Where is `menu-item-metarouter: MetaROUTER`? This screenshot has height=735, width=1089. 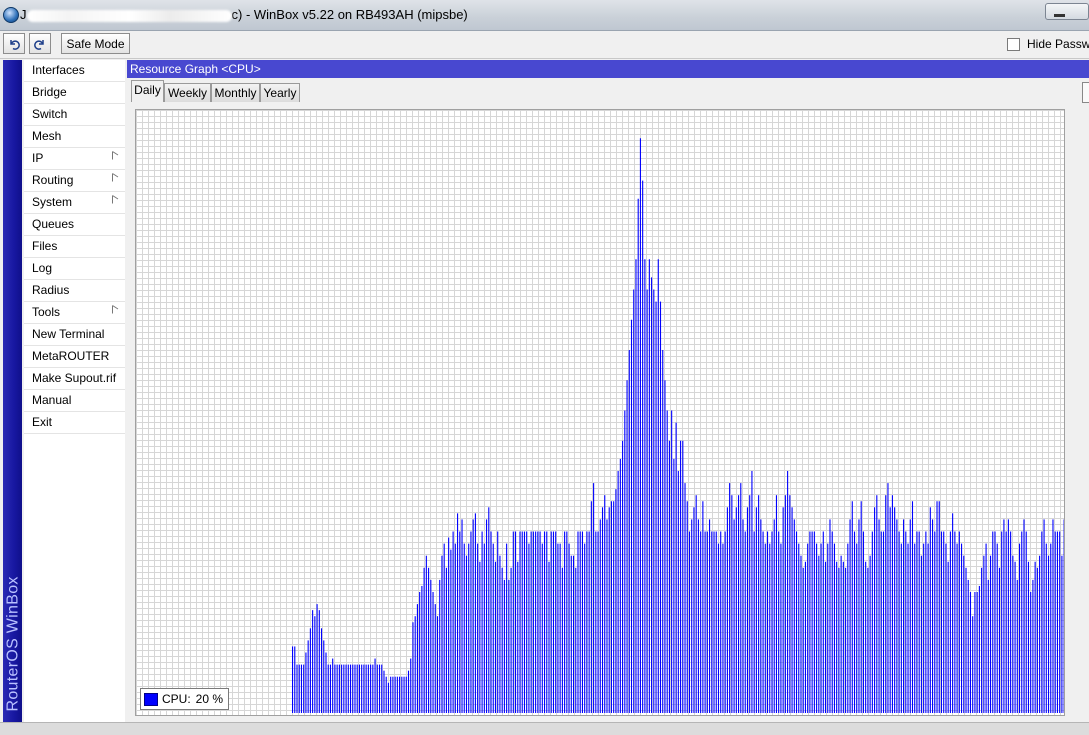 menu-item-metarouter: MetaROUTER is located at coordinates (74, 357).